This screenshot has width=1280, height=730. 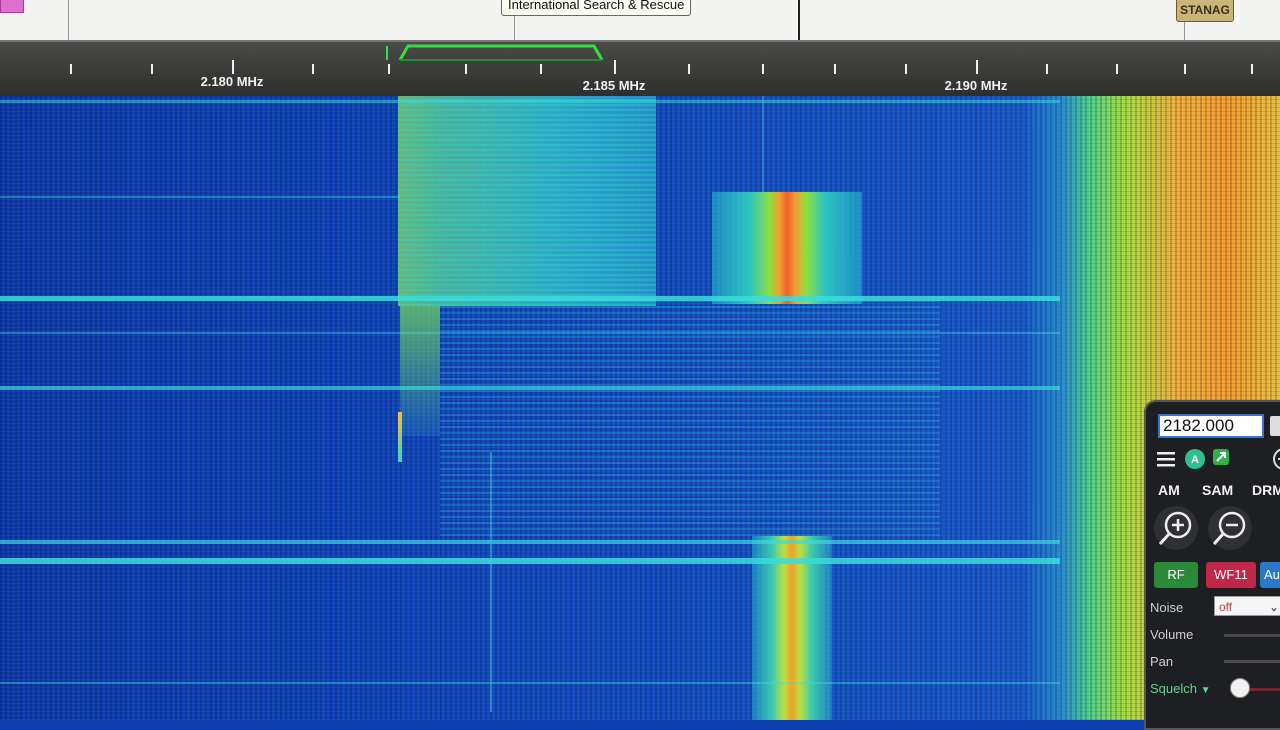 What do you see at coordinates (1247, 606) in the screenshot?
I see `noise-select: off ⌄` at bounding box center [1247, 606].